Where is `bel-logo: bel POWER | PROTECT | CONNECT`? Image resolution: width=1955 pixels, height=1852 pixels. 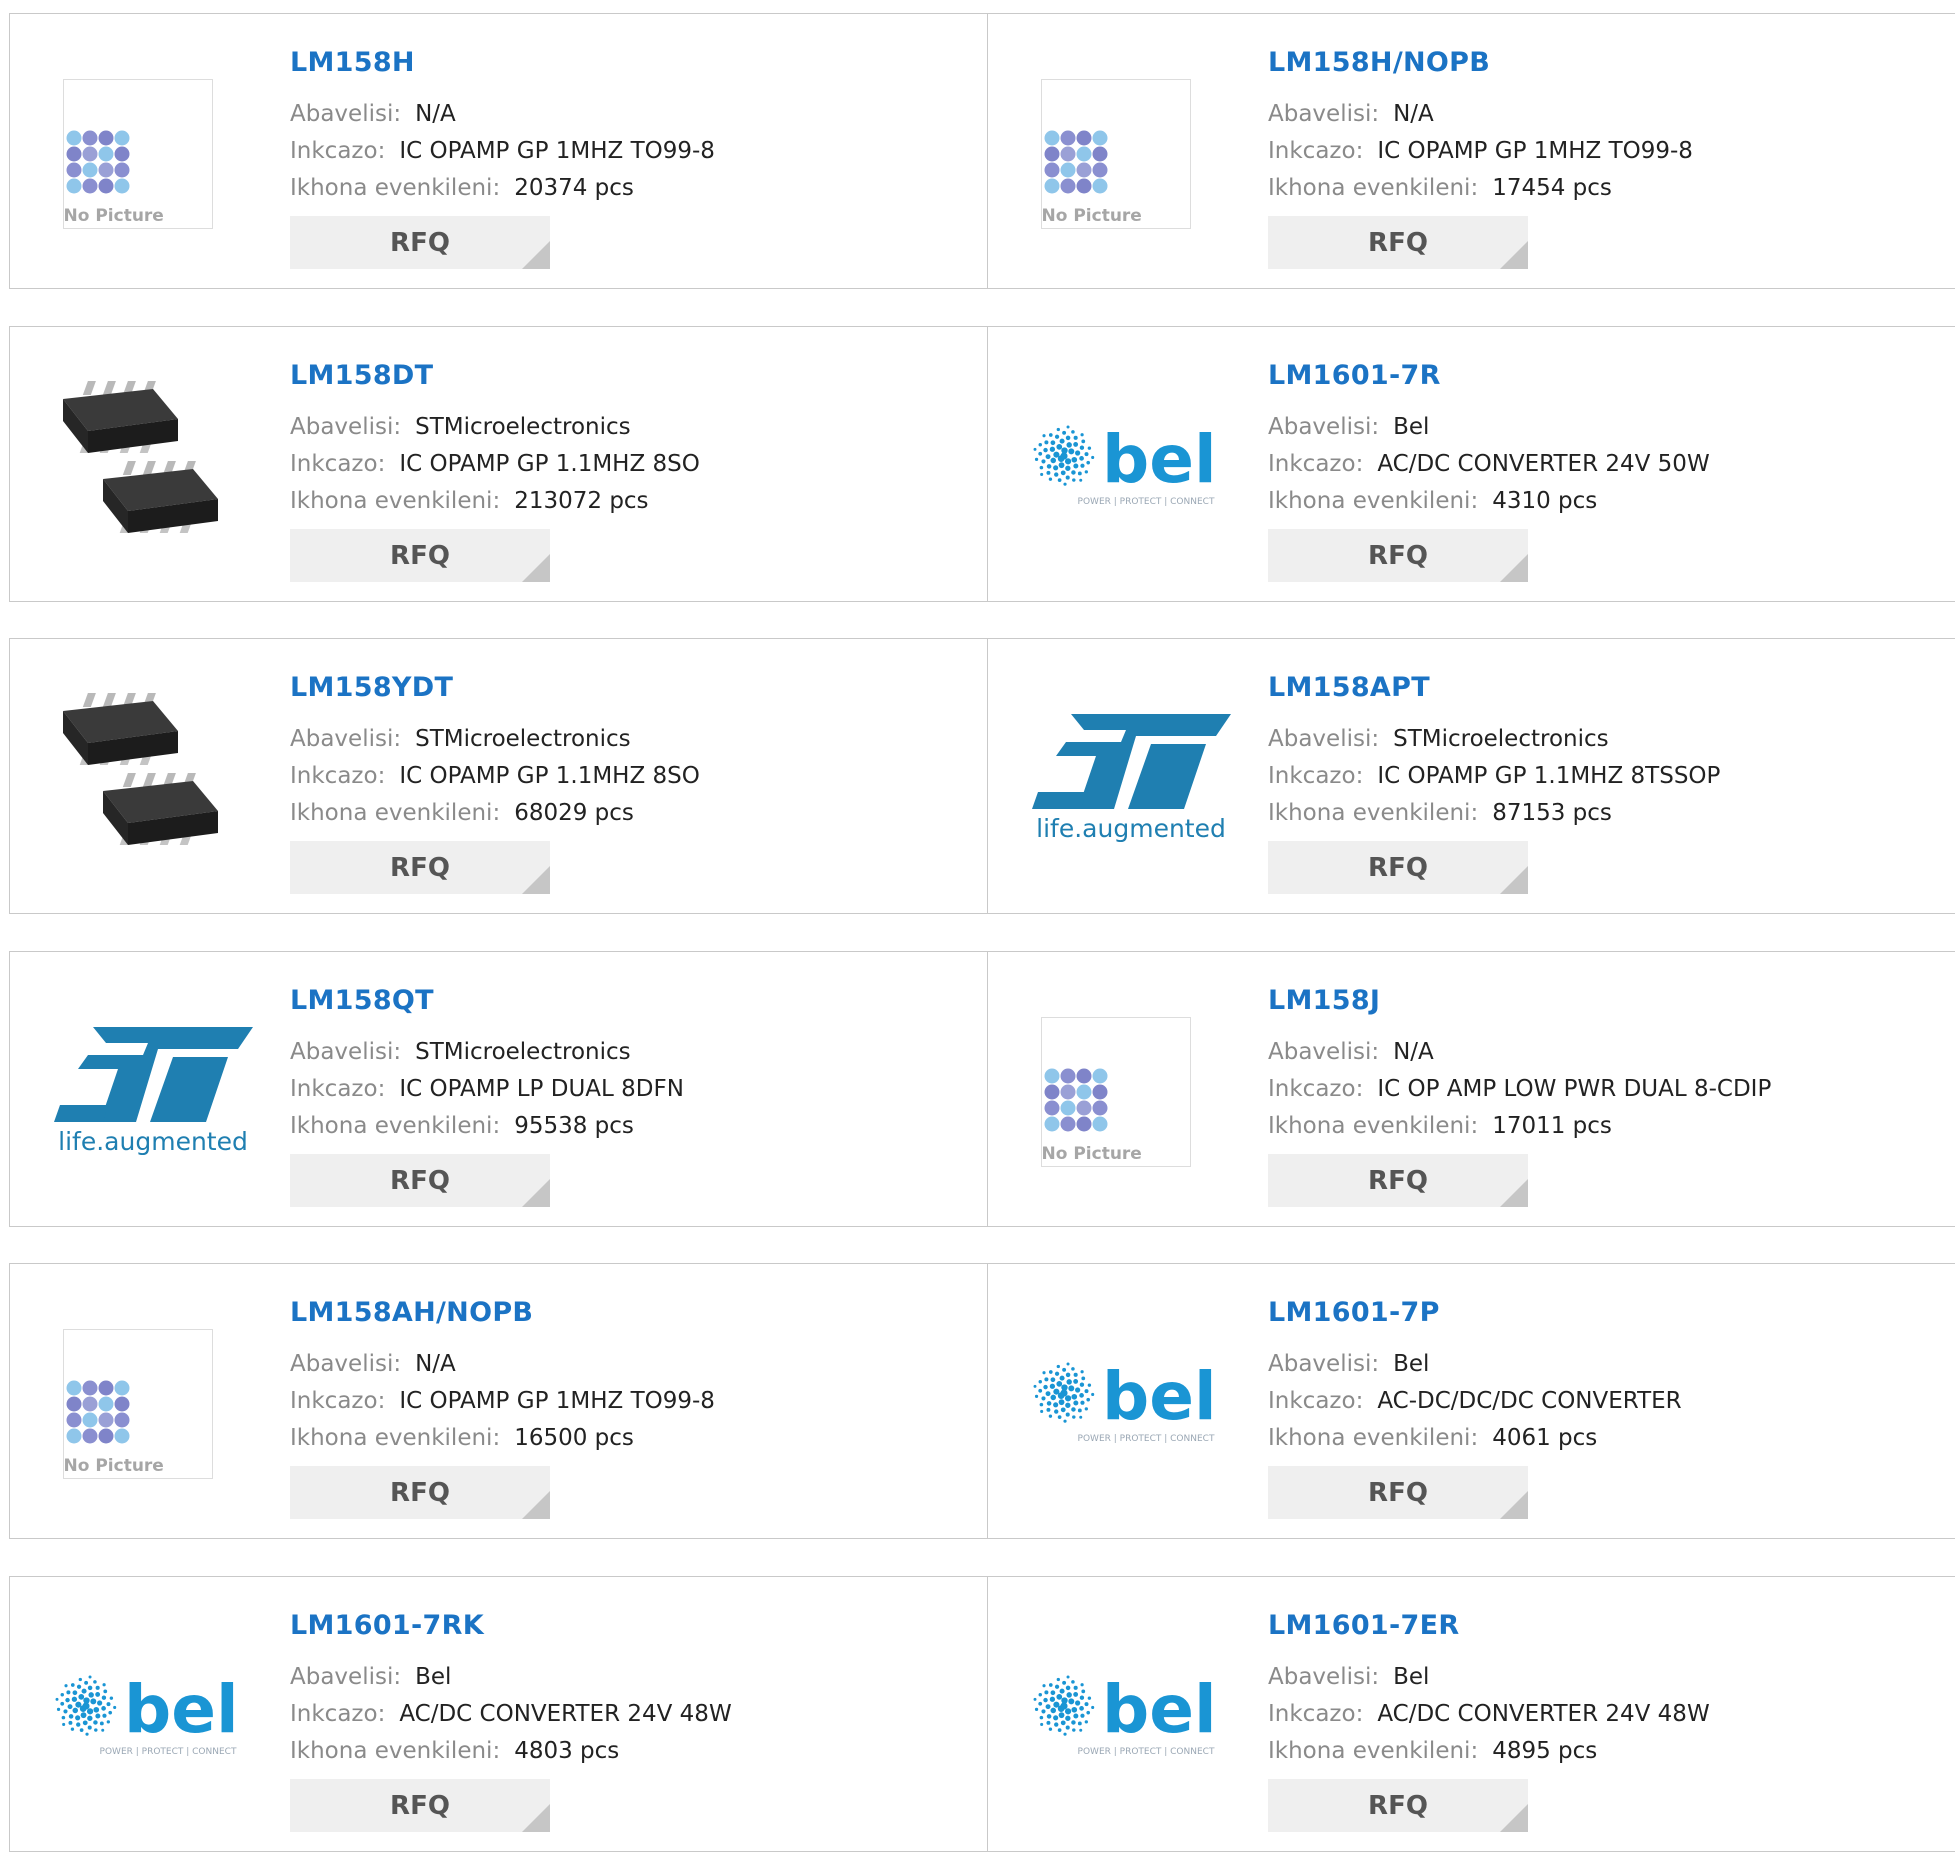
bel-logo: bel POWER | PROTECT | CONNECT is located at coordinates (1130, 462).